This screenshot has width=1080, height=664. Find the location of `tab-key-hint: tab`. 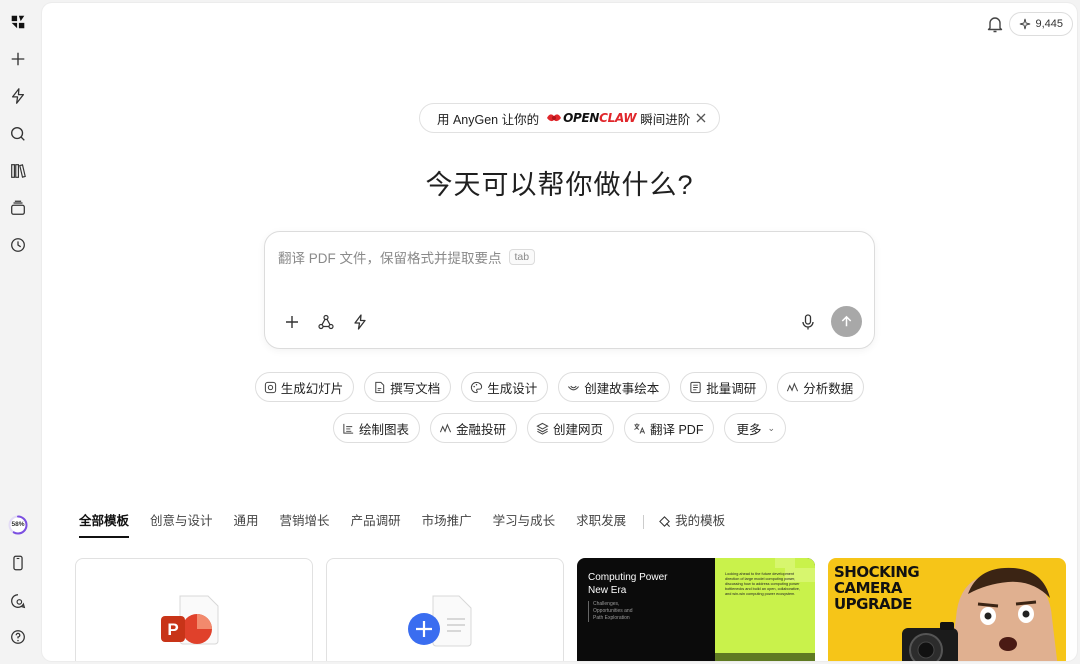

tab-key-hint: tab is located at coordinates (522, 257).